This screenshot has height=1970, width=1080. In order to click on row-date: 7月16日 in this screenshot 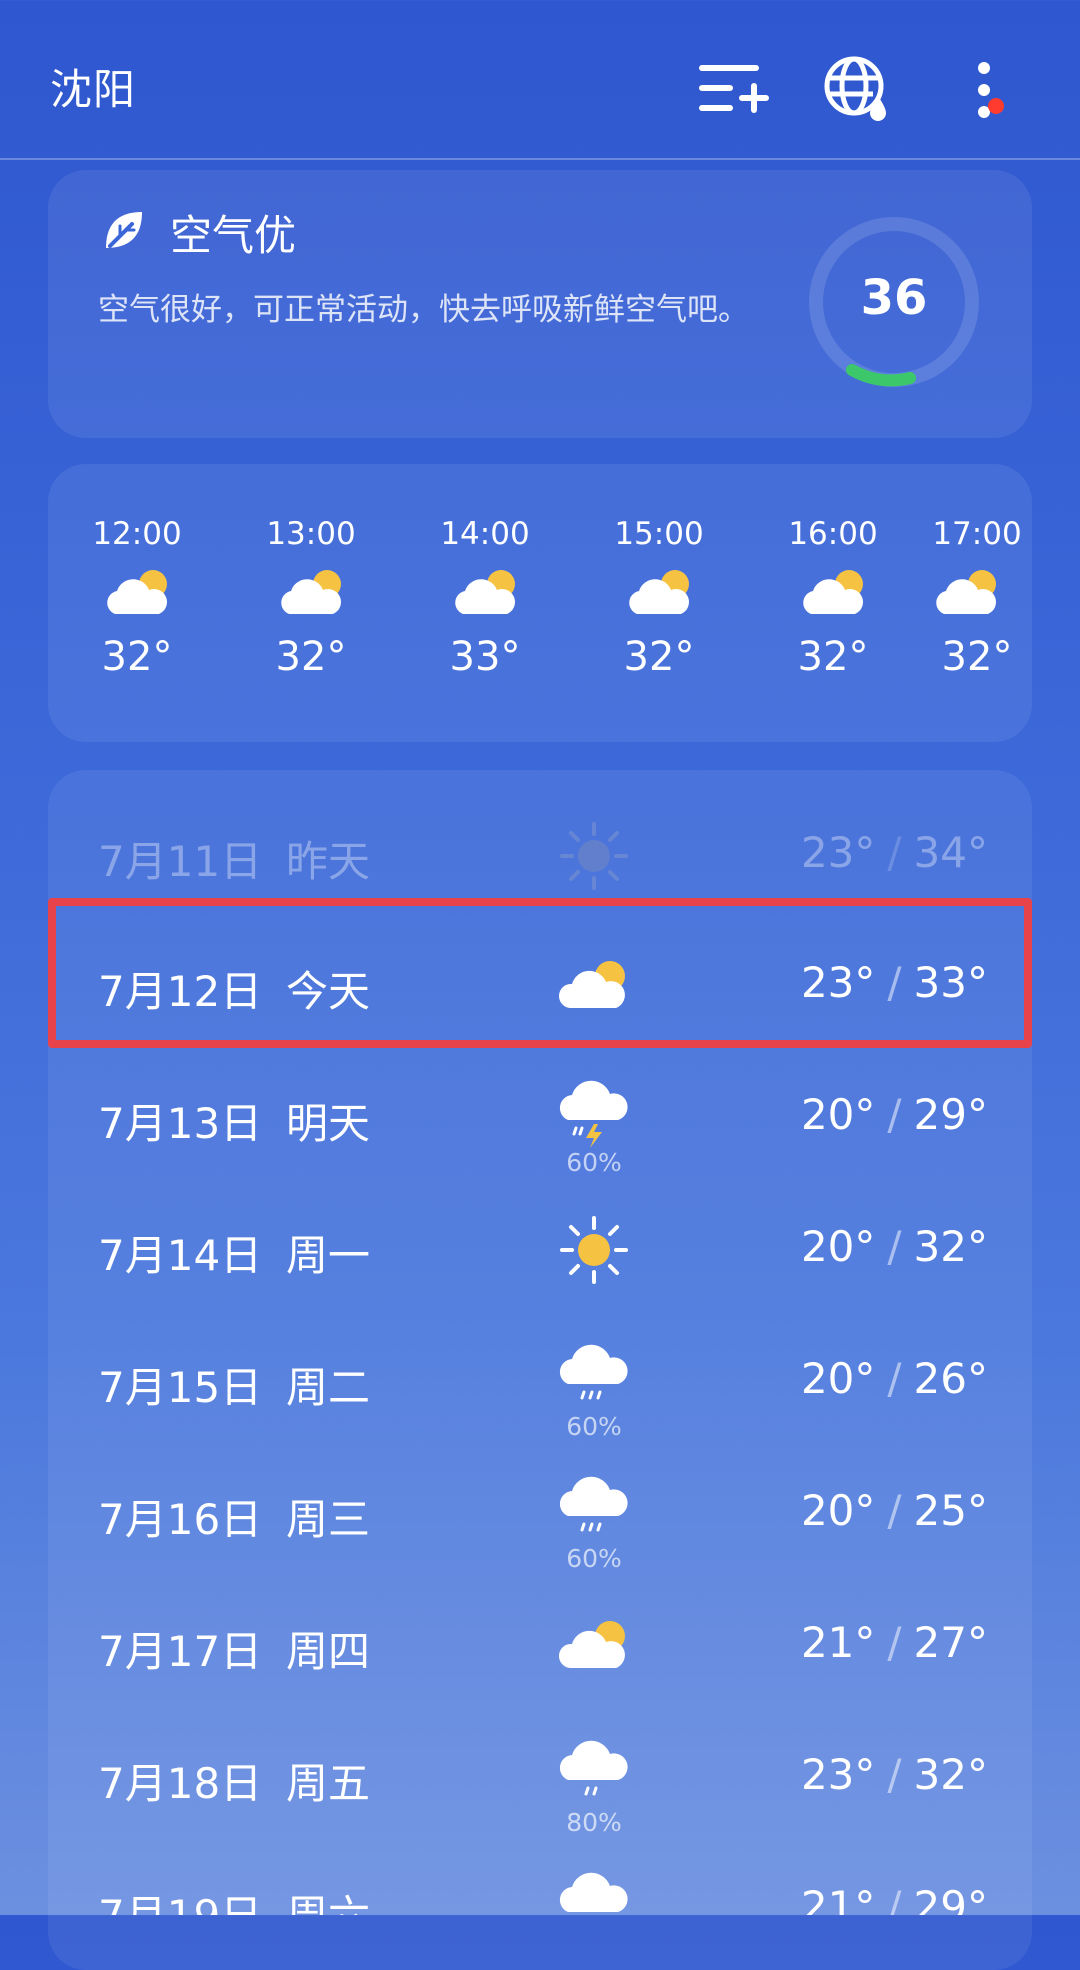, I will do `click(180, 1519)`.